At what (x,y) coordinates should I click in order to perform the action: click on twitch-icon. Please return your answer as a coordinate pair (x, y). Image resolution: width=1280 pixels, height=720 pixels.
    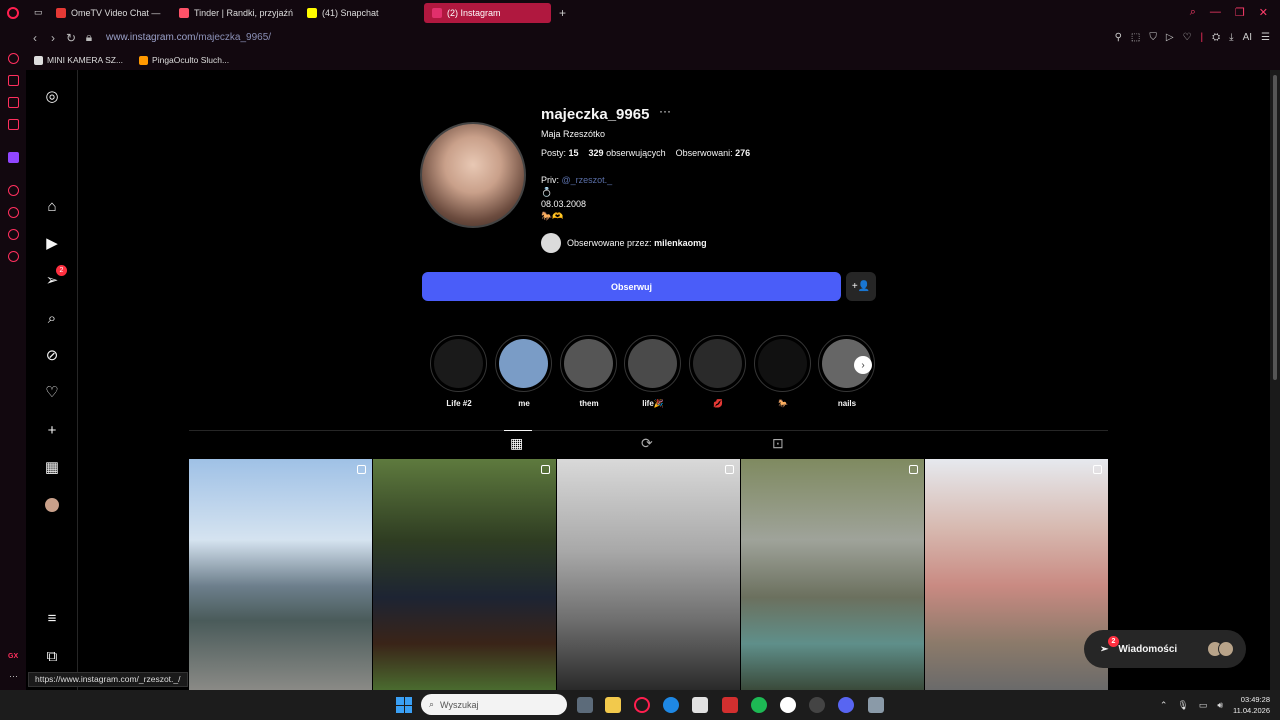
    Looking at the image, I should click on (13, 157).